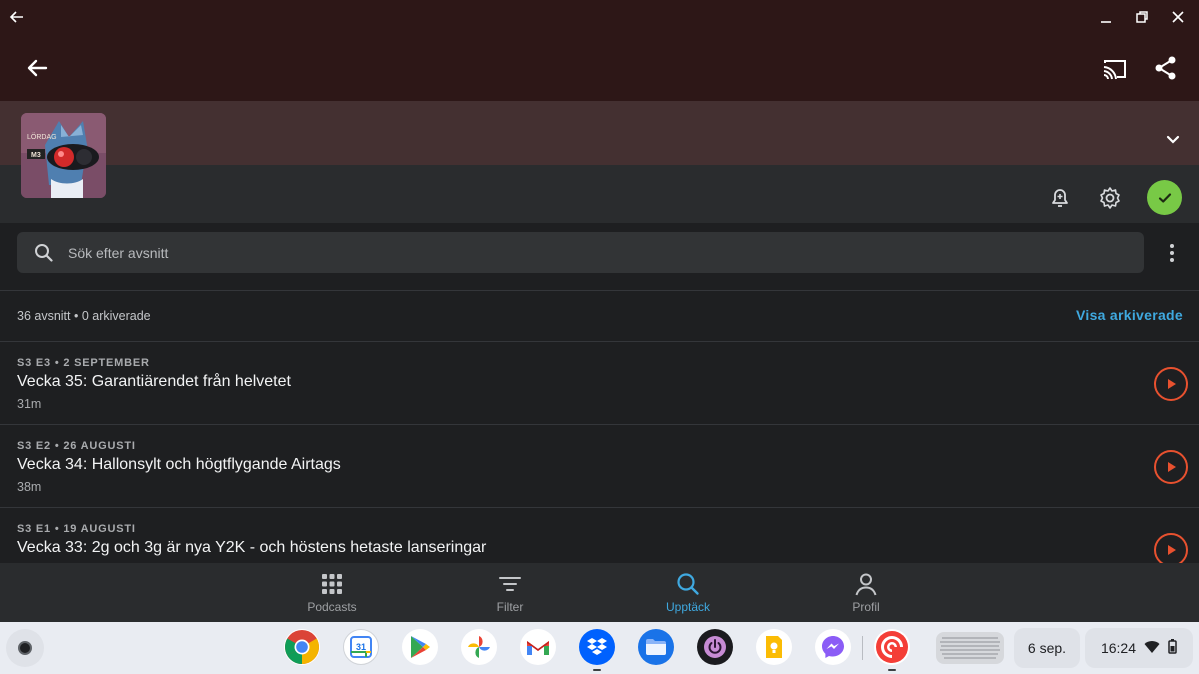  Describe the element at coordinates (25, 648) in the screenshot. I see `launcher-icon` at that location.